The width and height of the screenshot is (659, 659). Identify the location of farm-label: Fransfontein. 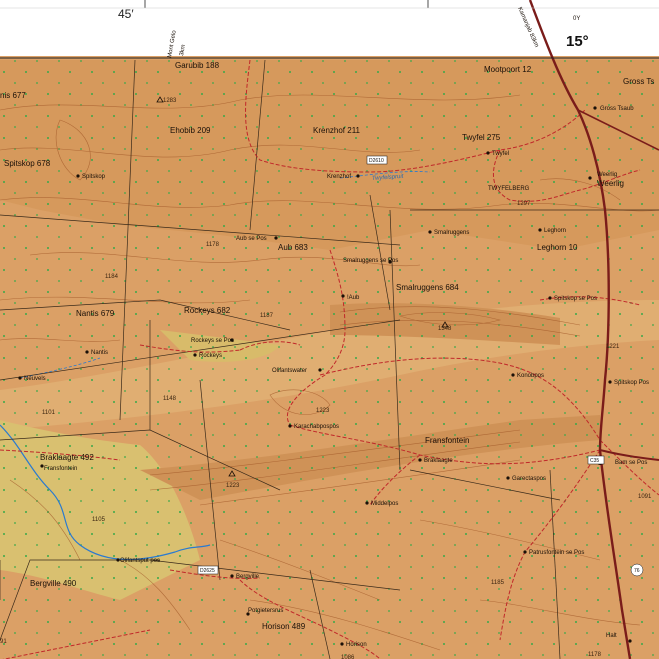
(447, 440).